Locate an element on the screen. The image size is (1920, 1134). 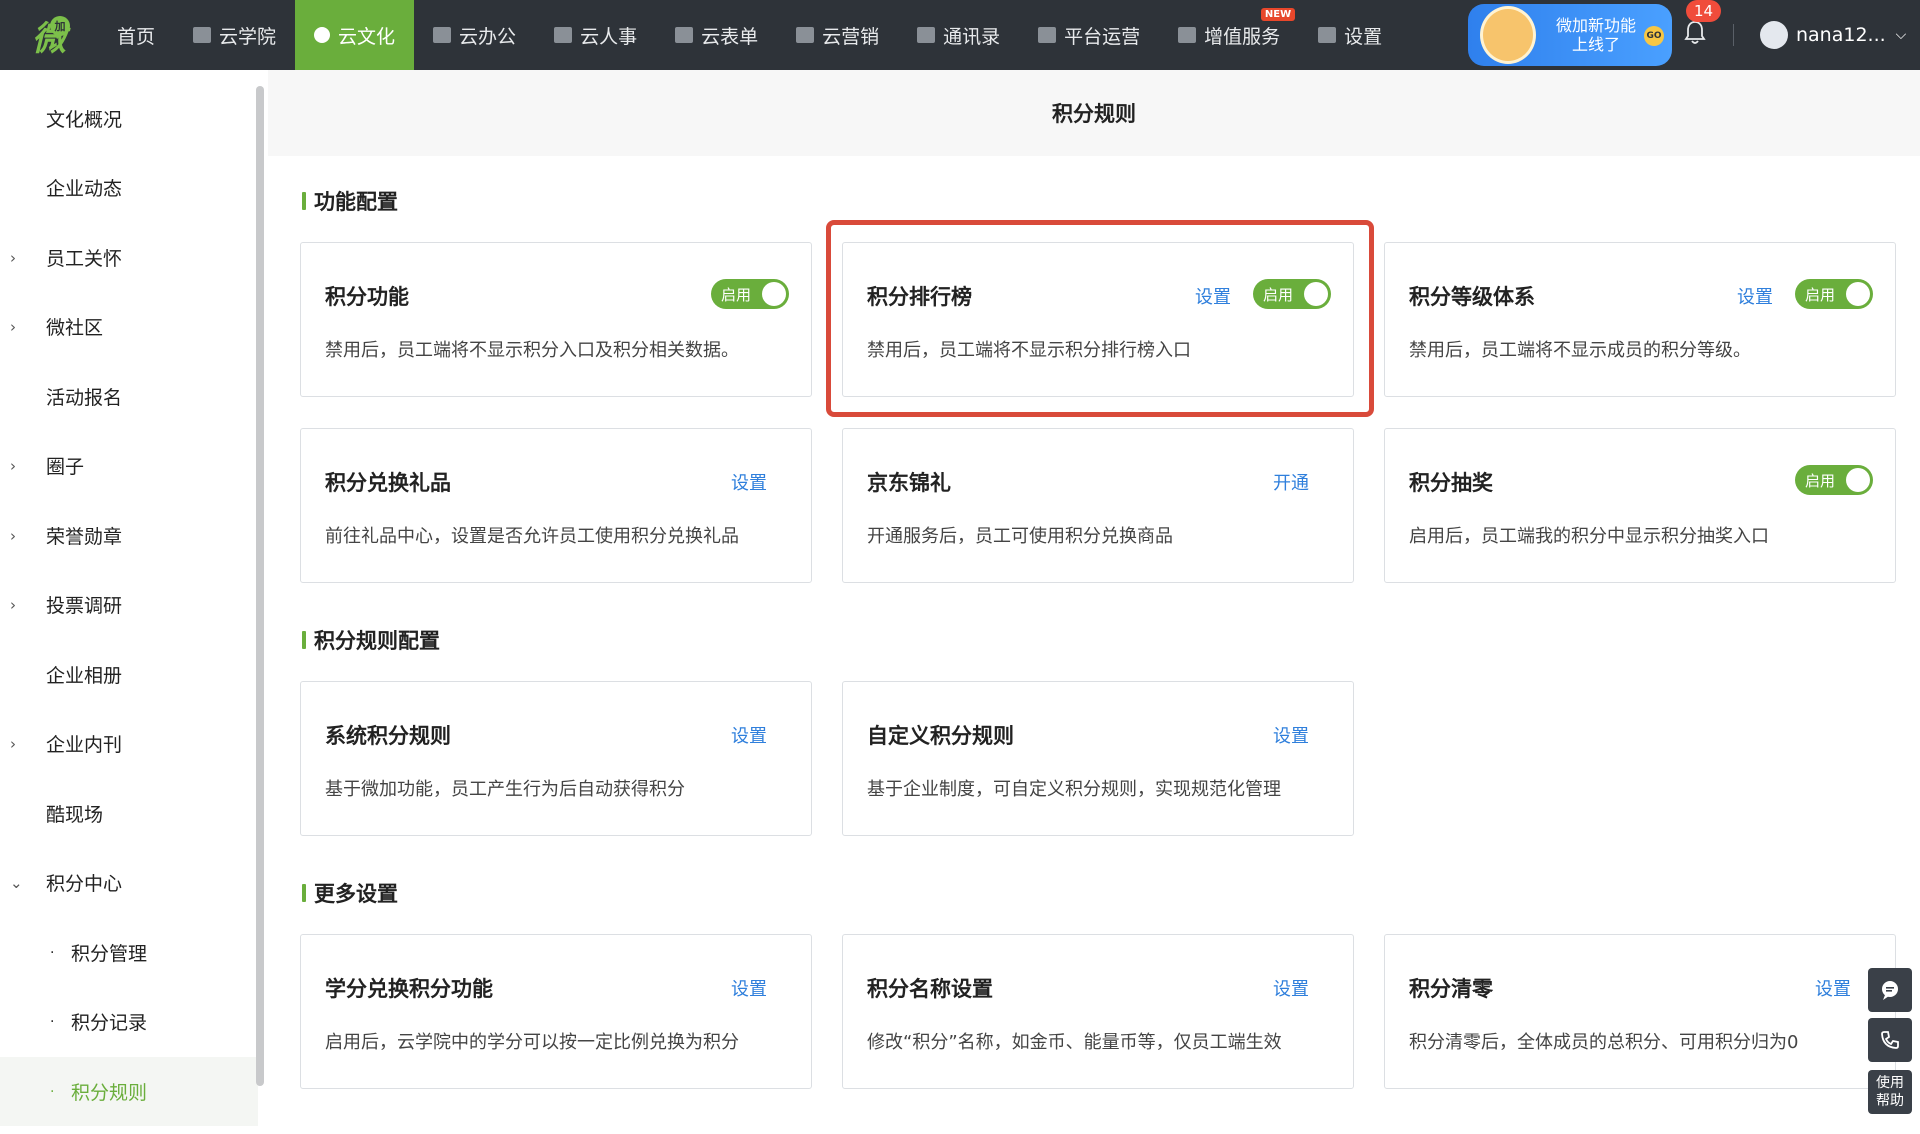
nav-divider is located at coordinates (1733, 35).